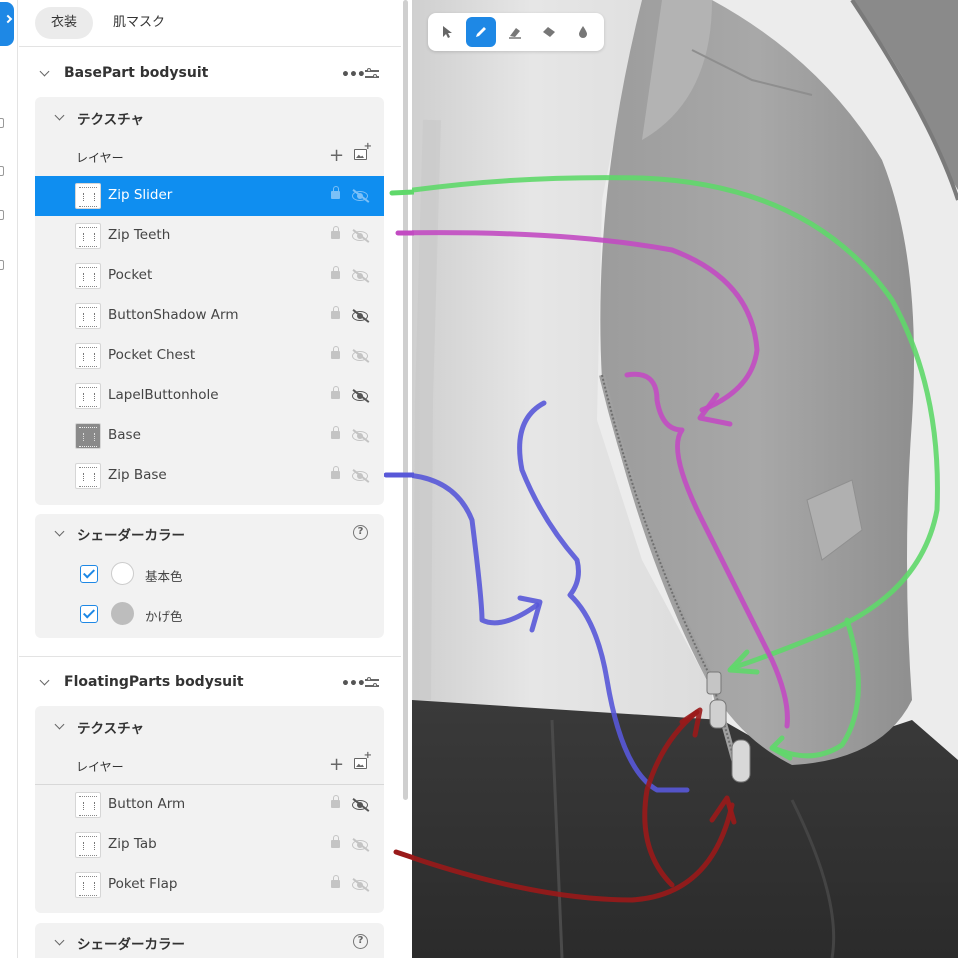 This screenshot has width=958, height=958. I want to click on tool-rail, so click(9, 479).